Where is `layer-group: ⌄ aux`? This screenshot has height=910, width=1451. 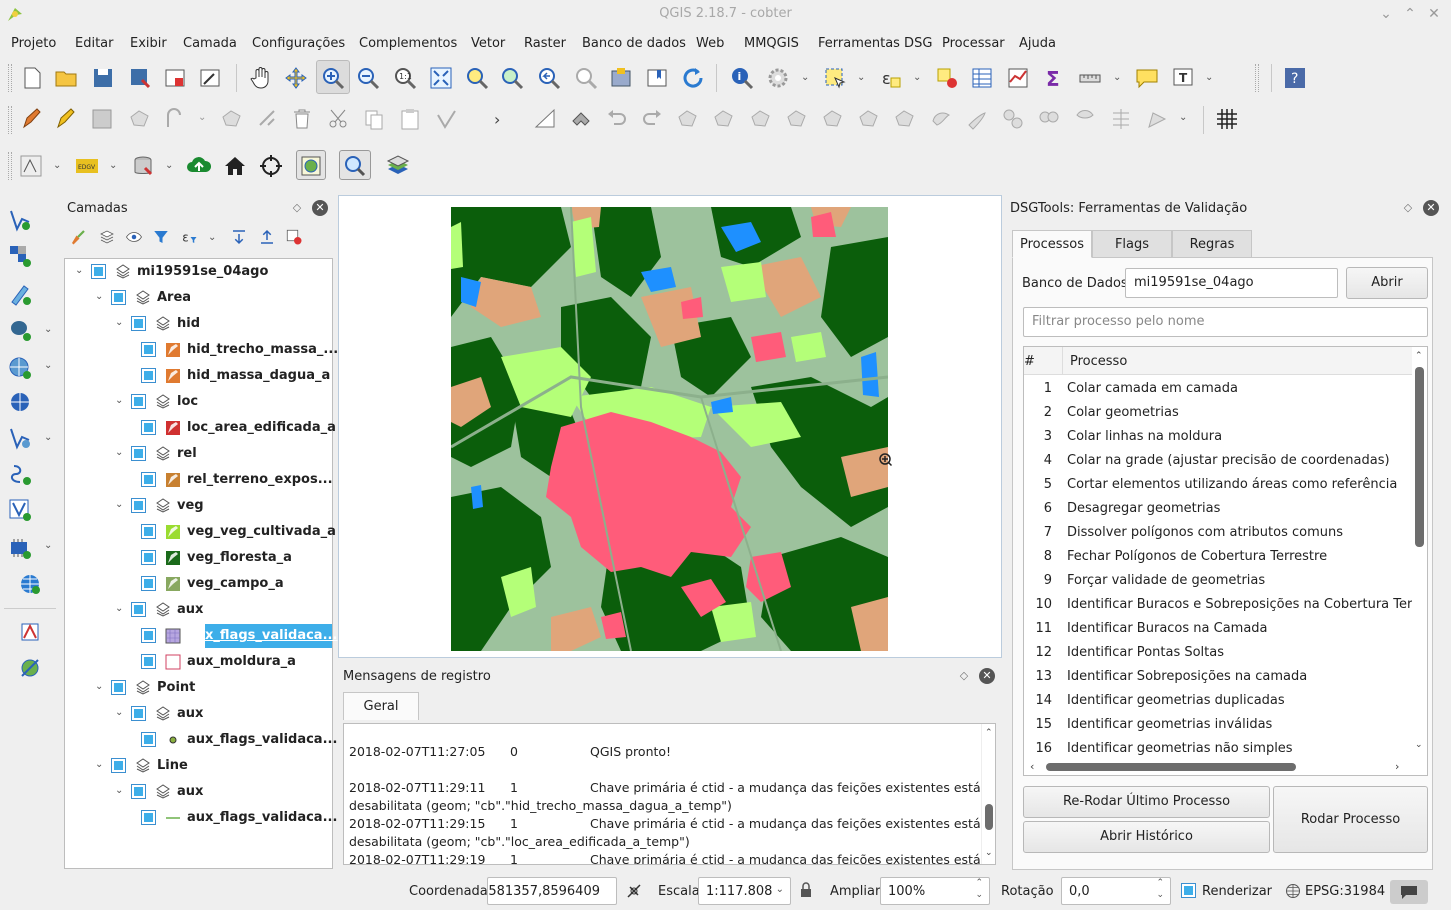 layer-group: ⌄ aux is located at coordinates (198, 792).